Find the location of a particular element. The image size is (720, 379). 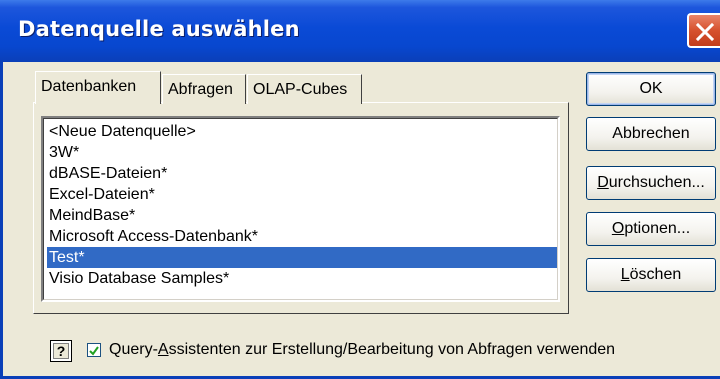

list-item: Excel-Dateien* is located at coordinates (302, 194).